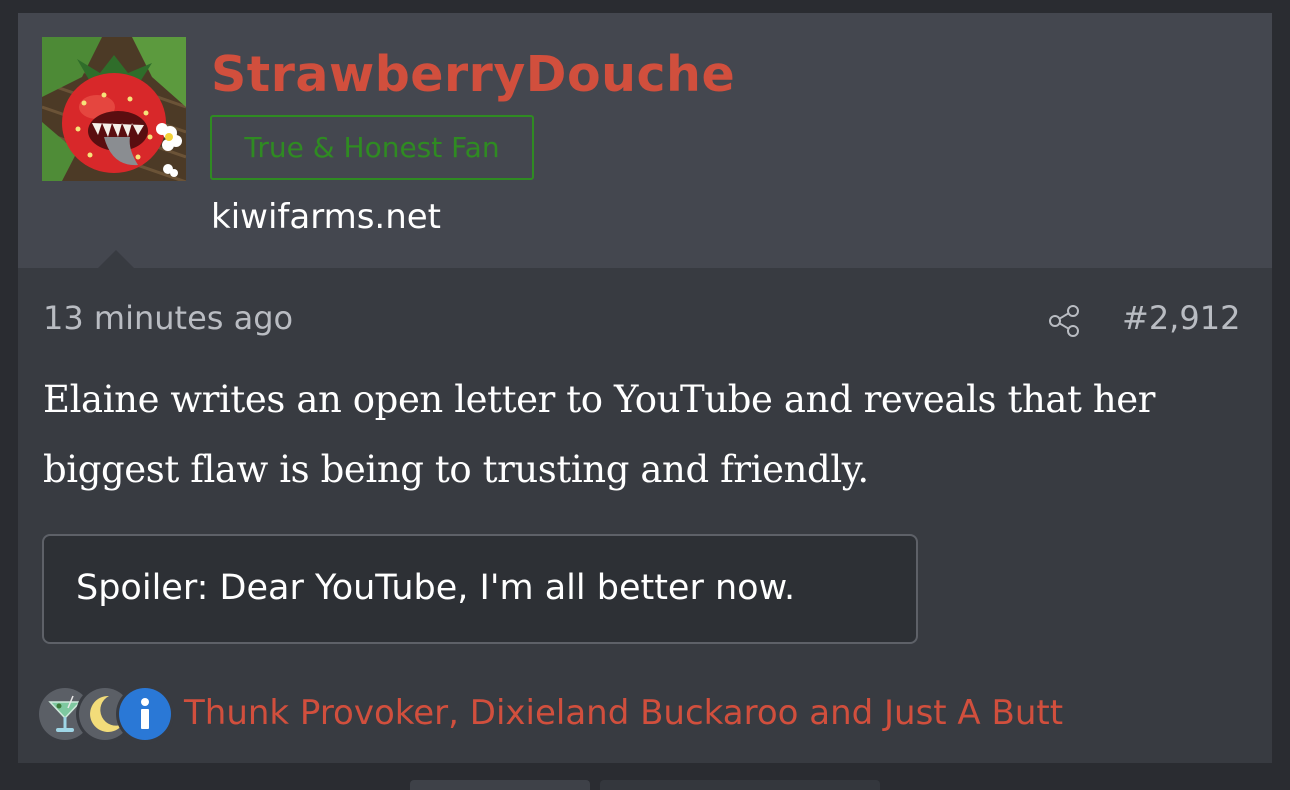  Describe the element at coordinates (145, 714) in the screenshot. I see `info-icon` at that location.